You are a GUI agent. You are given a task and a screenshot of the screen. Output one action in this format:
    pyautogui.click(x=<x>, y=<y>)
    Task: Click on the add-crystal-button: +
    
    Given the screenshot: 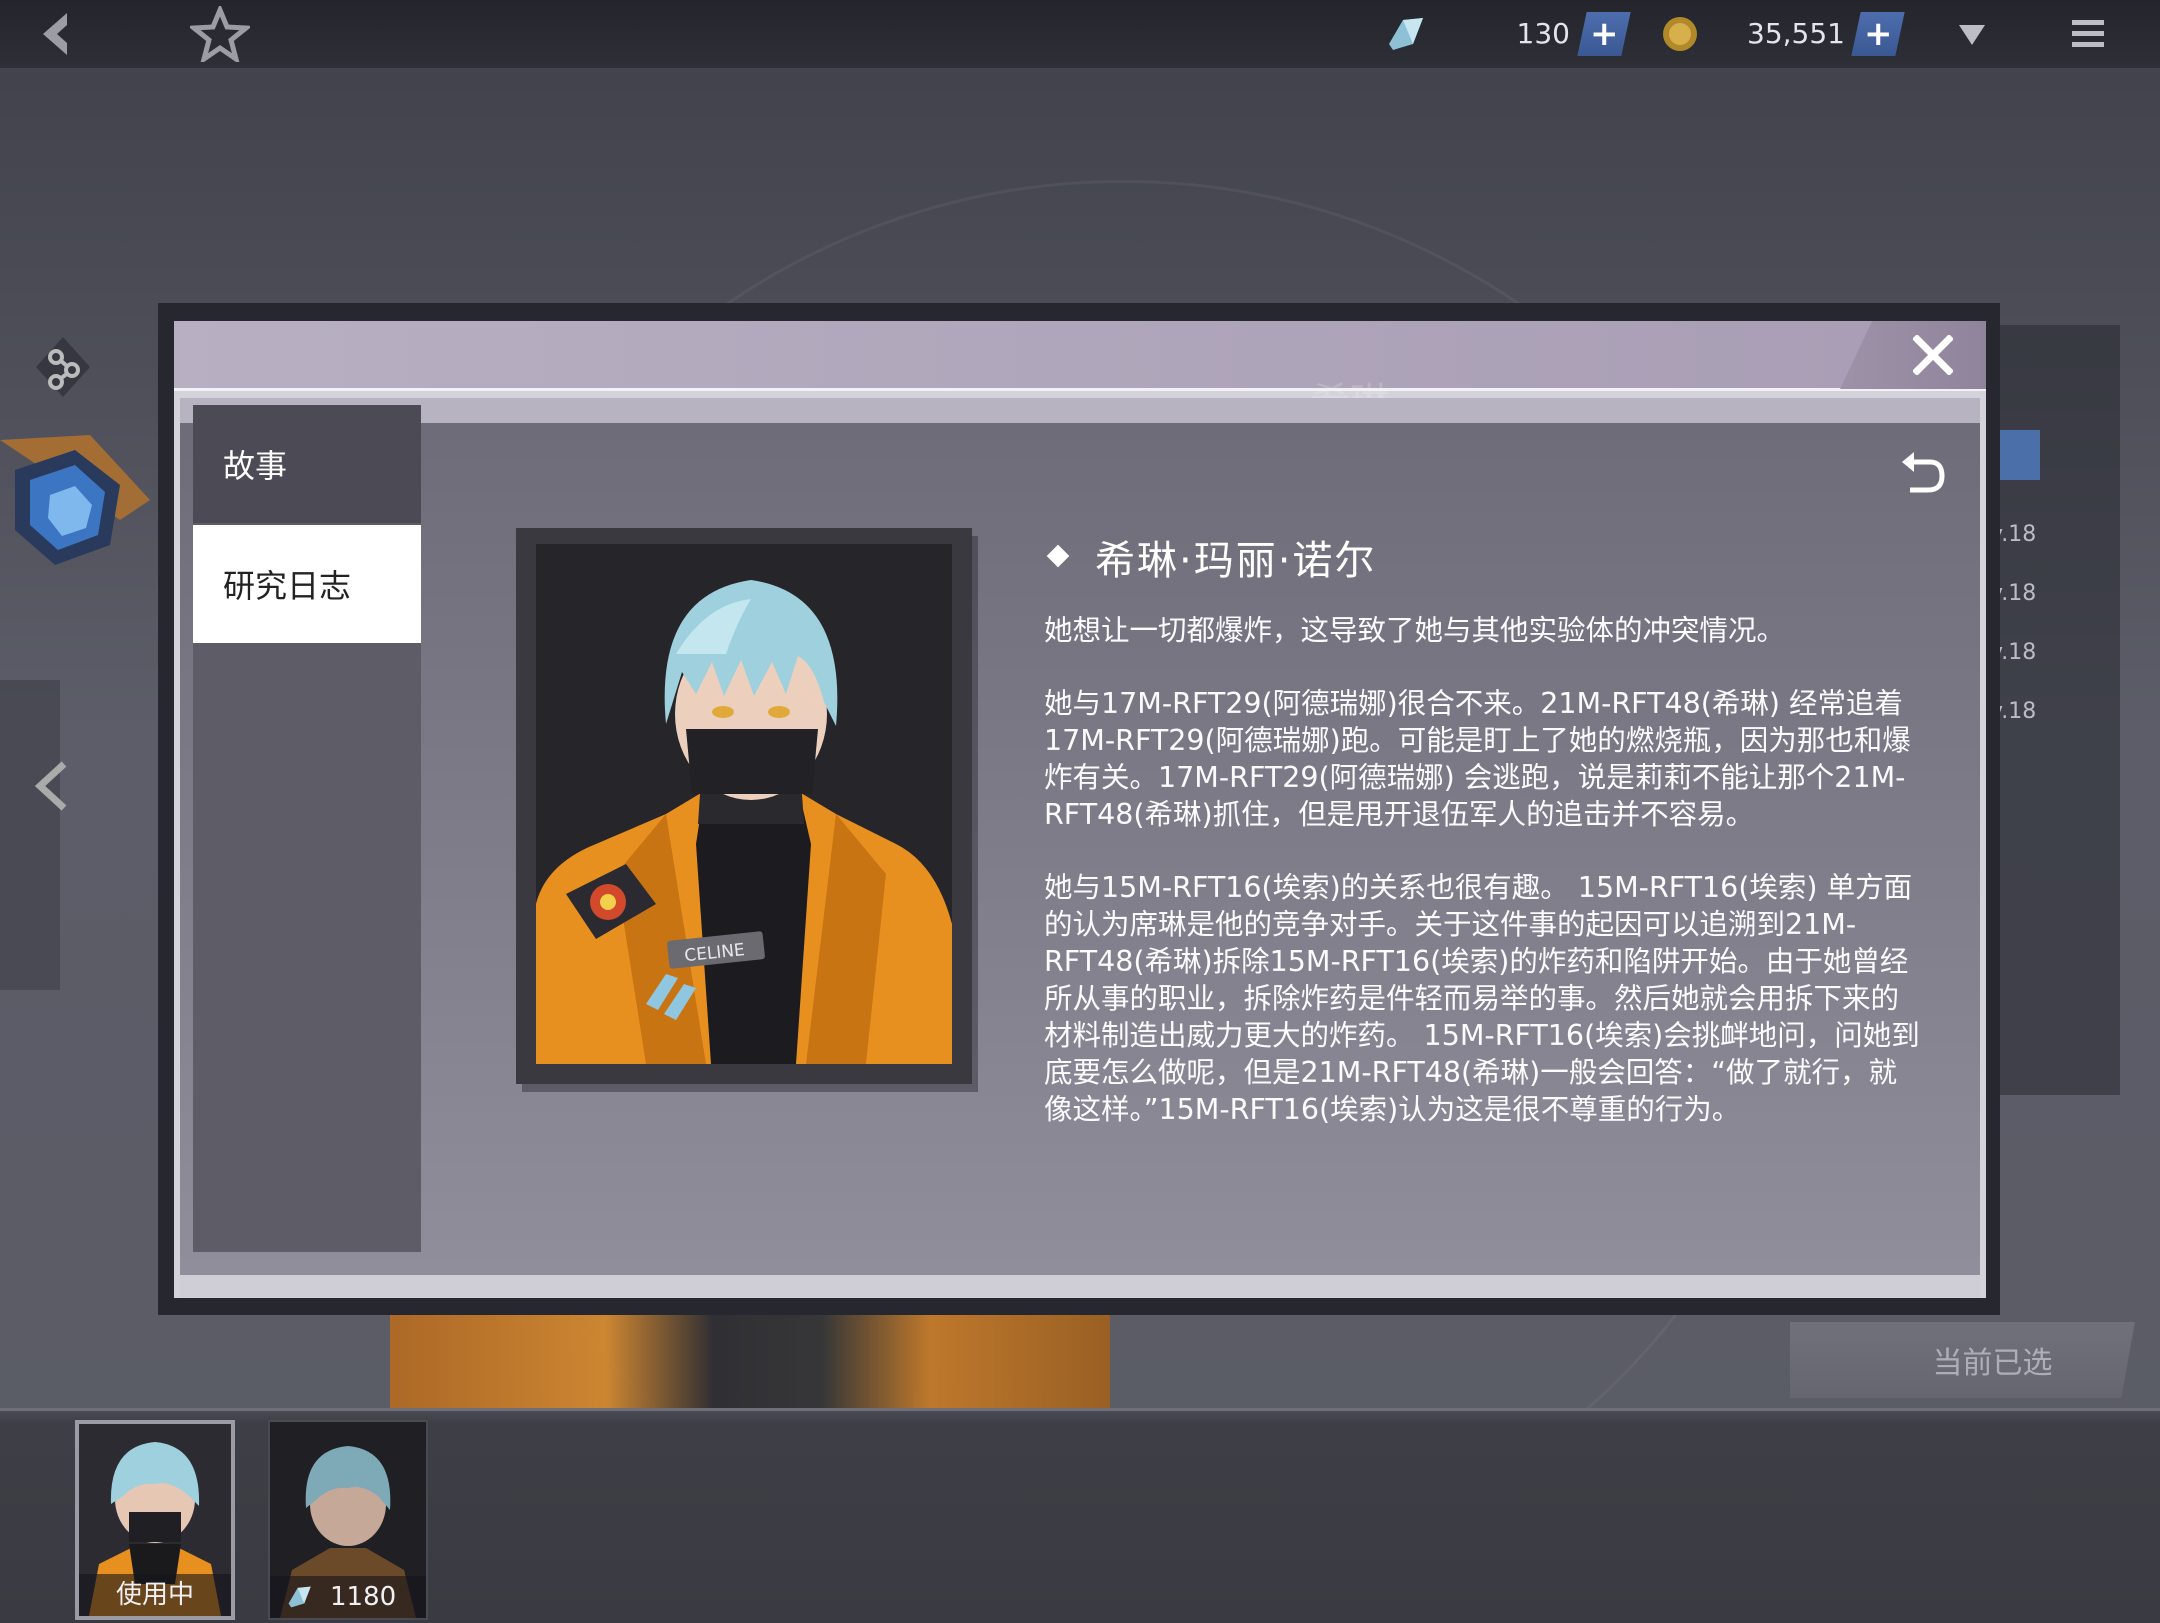 What is the action you would take?
    pyautogui.click(x=1604, y=34)
    